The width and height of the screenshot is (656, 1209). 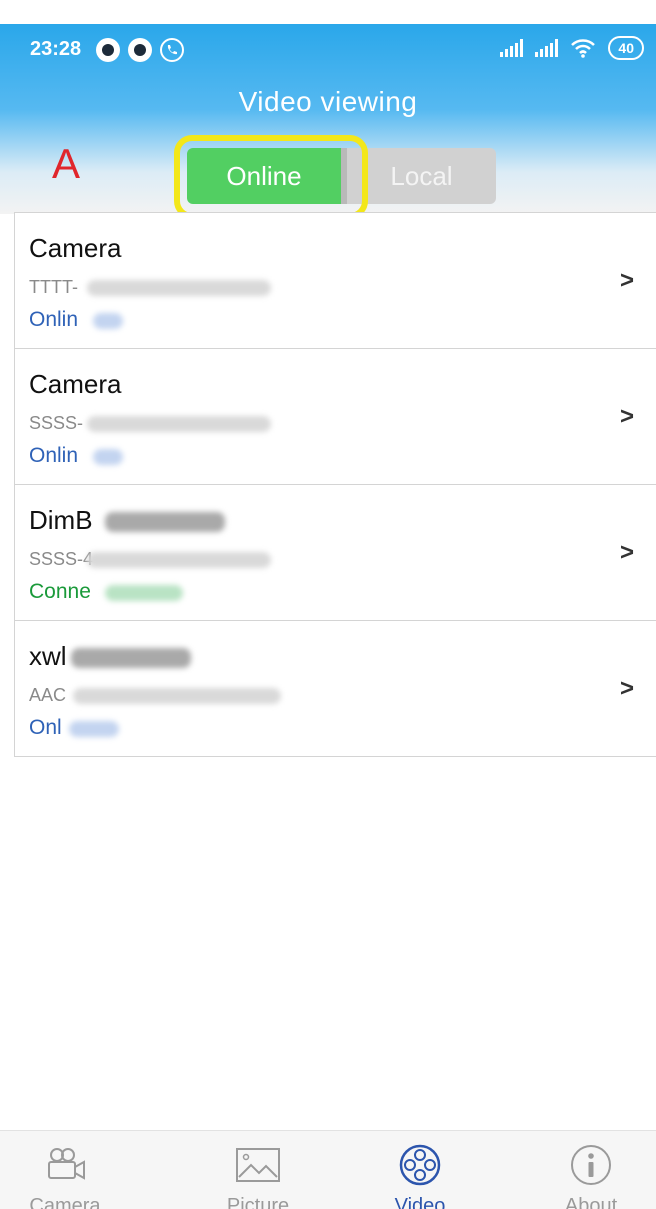 I want to click on status-time: 23:28, so click(x=56, y=49).